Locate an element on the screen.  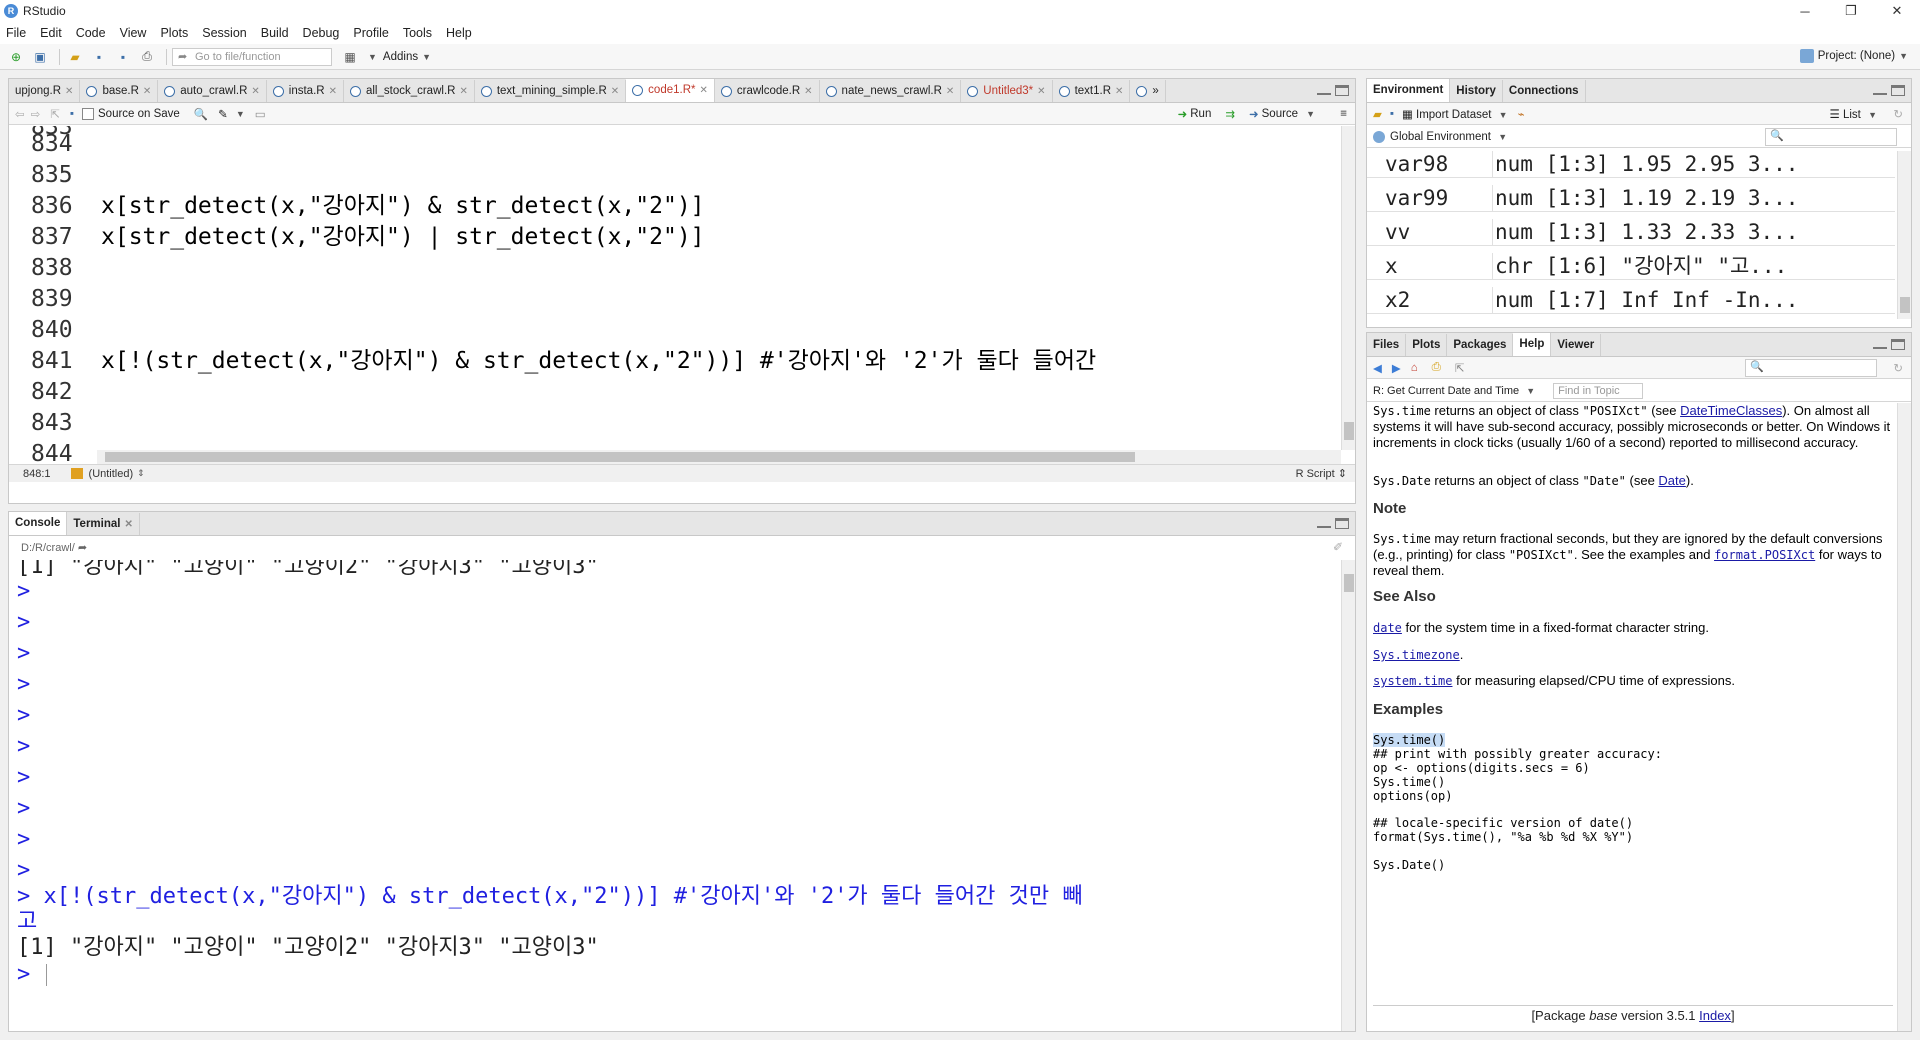
link-sys-timezone: Sys.timezone is located at coordinates (1416, 655).